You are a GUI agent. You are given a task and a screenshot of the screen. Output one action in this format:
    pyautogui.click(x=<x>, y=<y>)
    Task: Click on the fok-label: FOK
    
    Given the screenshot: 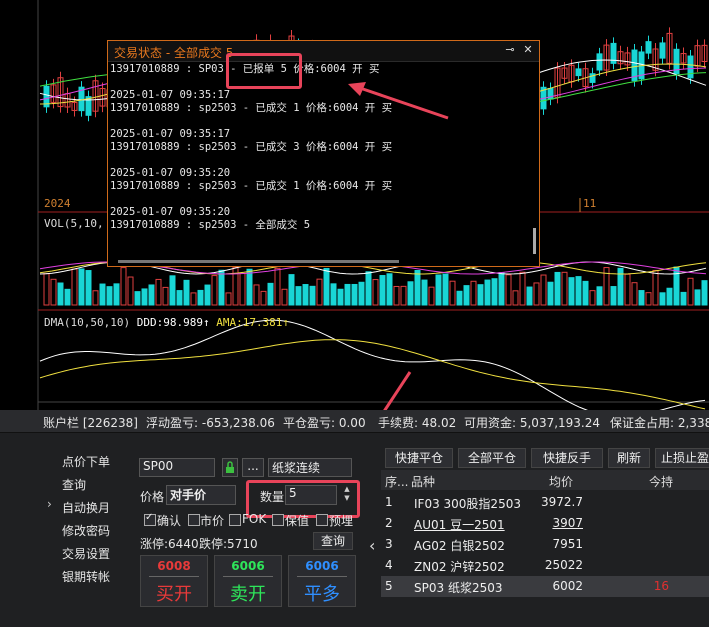 What is the action you would take?
    pyautogui.click(x=254, y=519)
    